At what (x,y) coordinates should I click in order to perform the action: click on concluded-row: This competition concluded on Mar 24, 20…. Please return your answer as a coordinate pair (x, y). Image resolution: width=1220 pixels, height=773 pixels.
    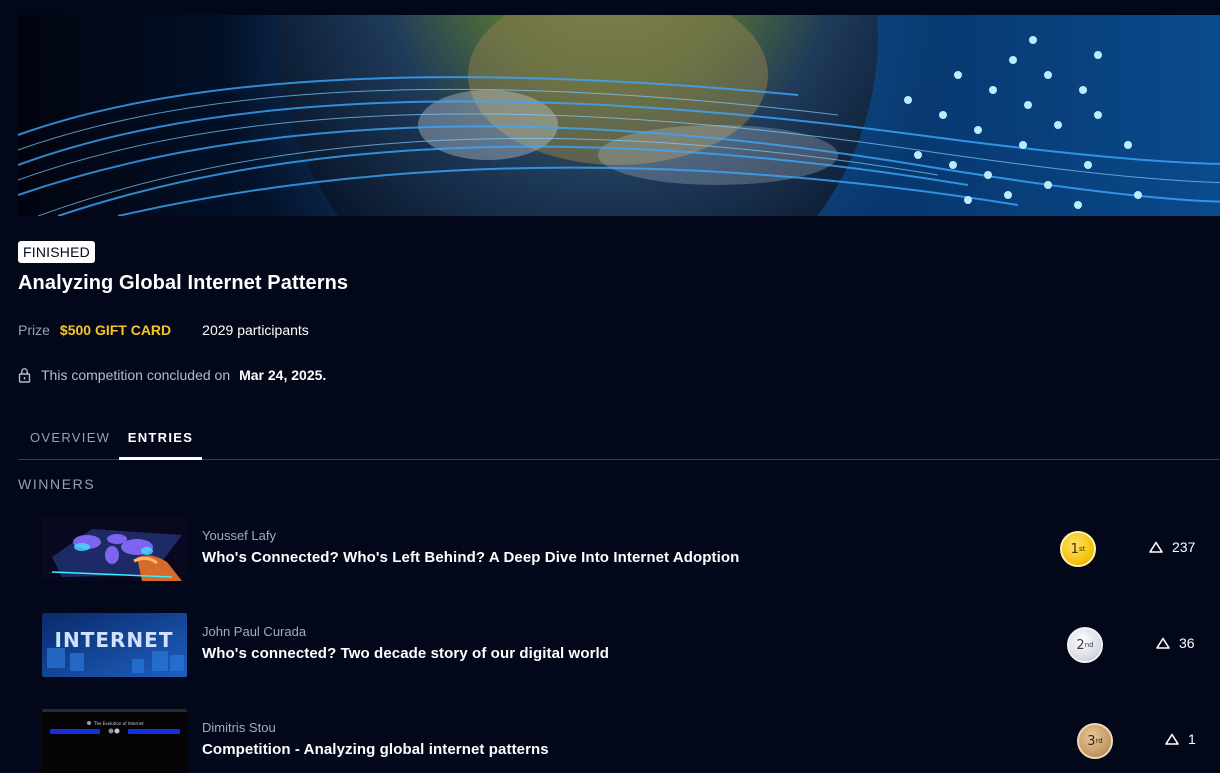
    Looking at the image, I should click on (172, 375).